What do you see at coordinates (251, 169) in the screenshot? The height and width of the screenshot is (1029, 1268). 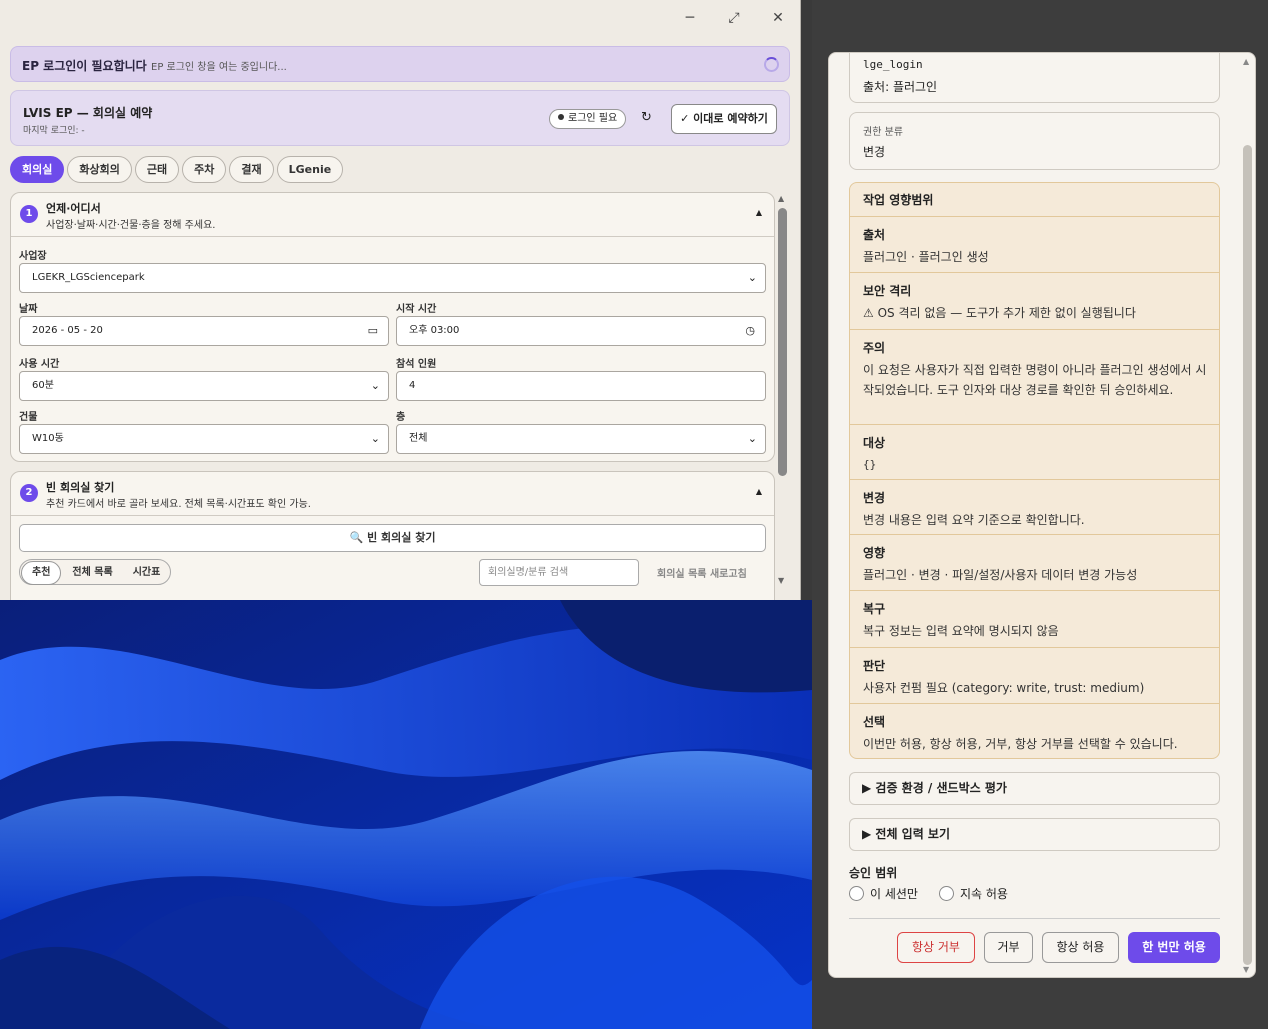 I see `tab-approval: 결재` at bounding box center [251, 169].